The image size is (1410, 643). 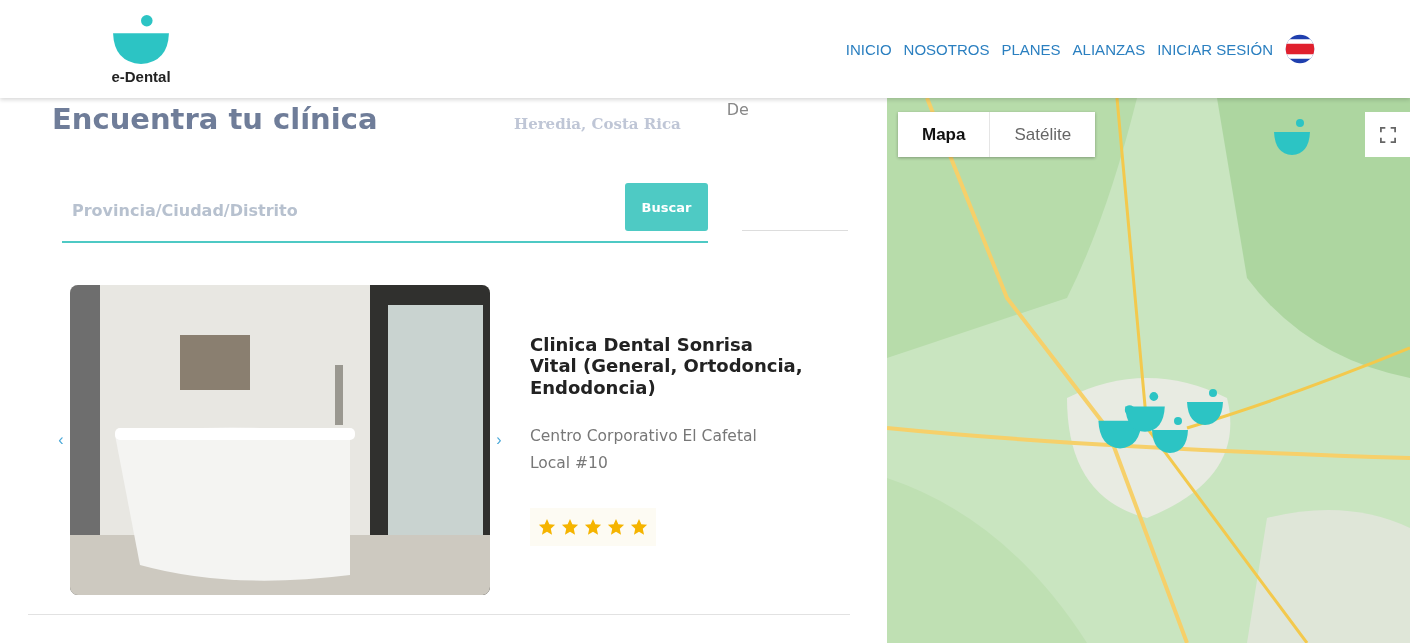 I want to click on page-title: Encuentra tu clínica, so click(x=215, y=119).